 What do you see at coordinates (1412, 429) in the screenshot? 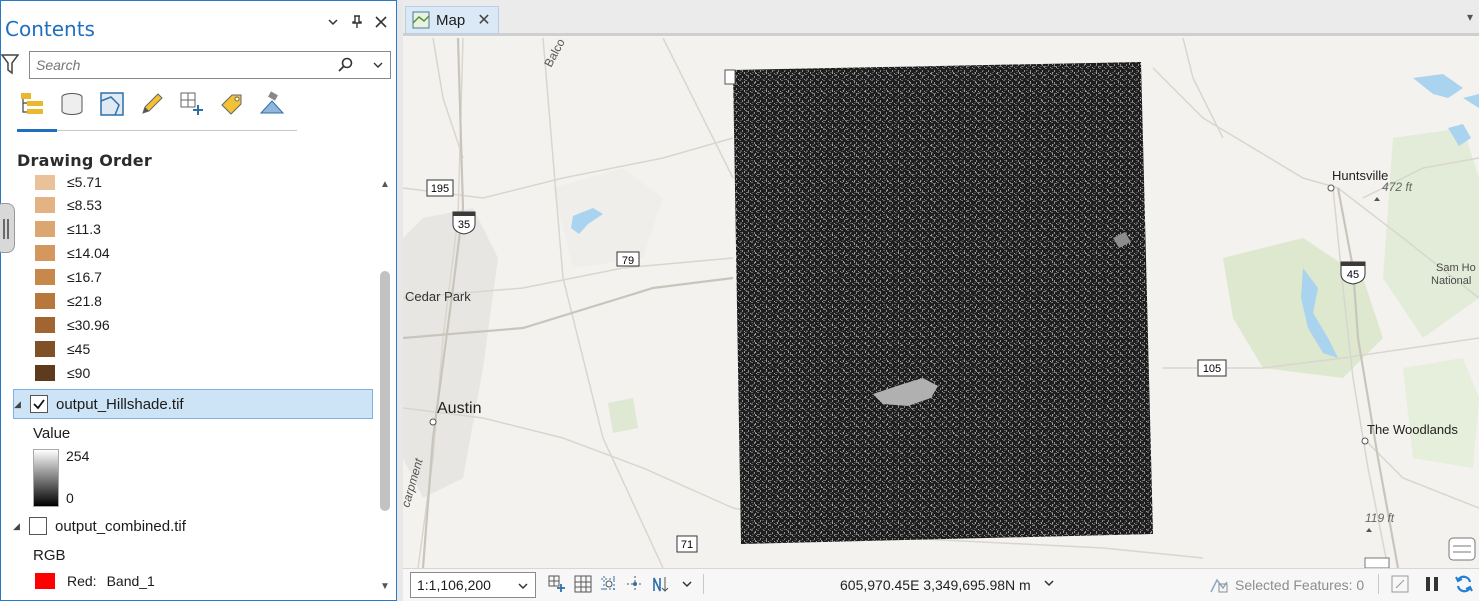
I see `place-label-the-woodlands: The Woodlands` at bounding box center [1412, 429].